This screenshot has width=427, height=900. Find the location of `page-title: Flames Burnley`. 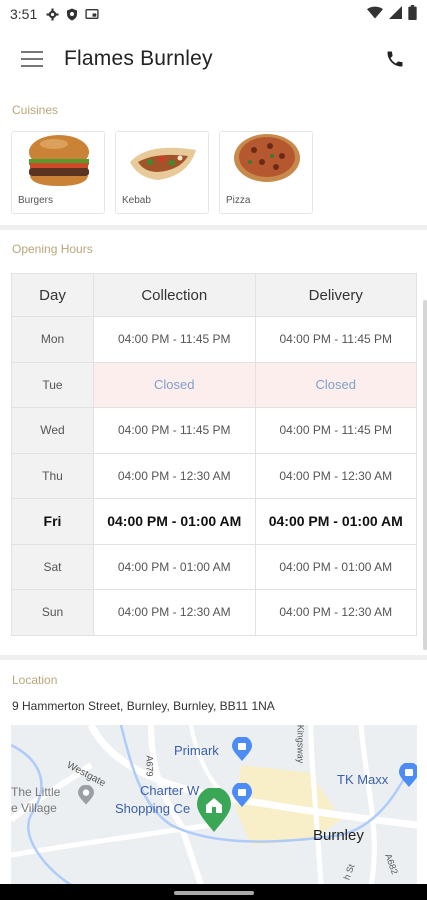

page-title: Flames Burnley is located at coordinates (138, 58).